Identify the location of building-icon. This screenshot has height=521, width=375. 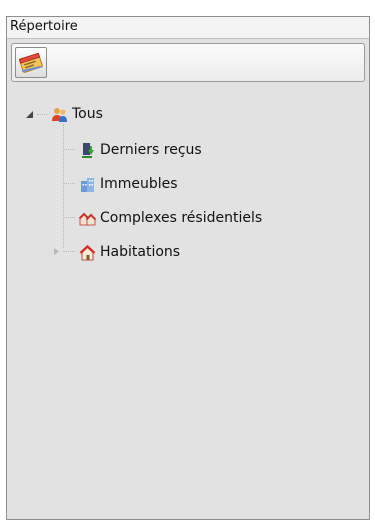
(87, 185).